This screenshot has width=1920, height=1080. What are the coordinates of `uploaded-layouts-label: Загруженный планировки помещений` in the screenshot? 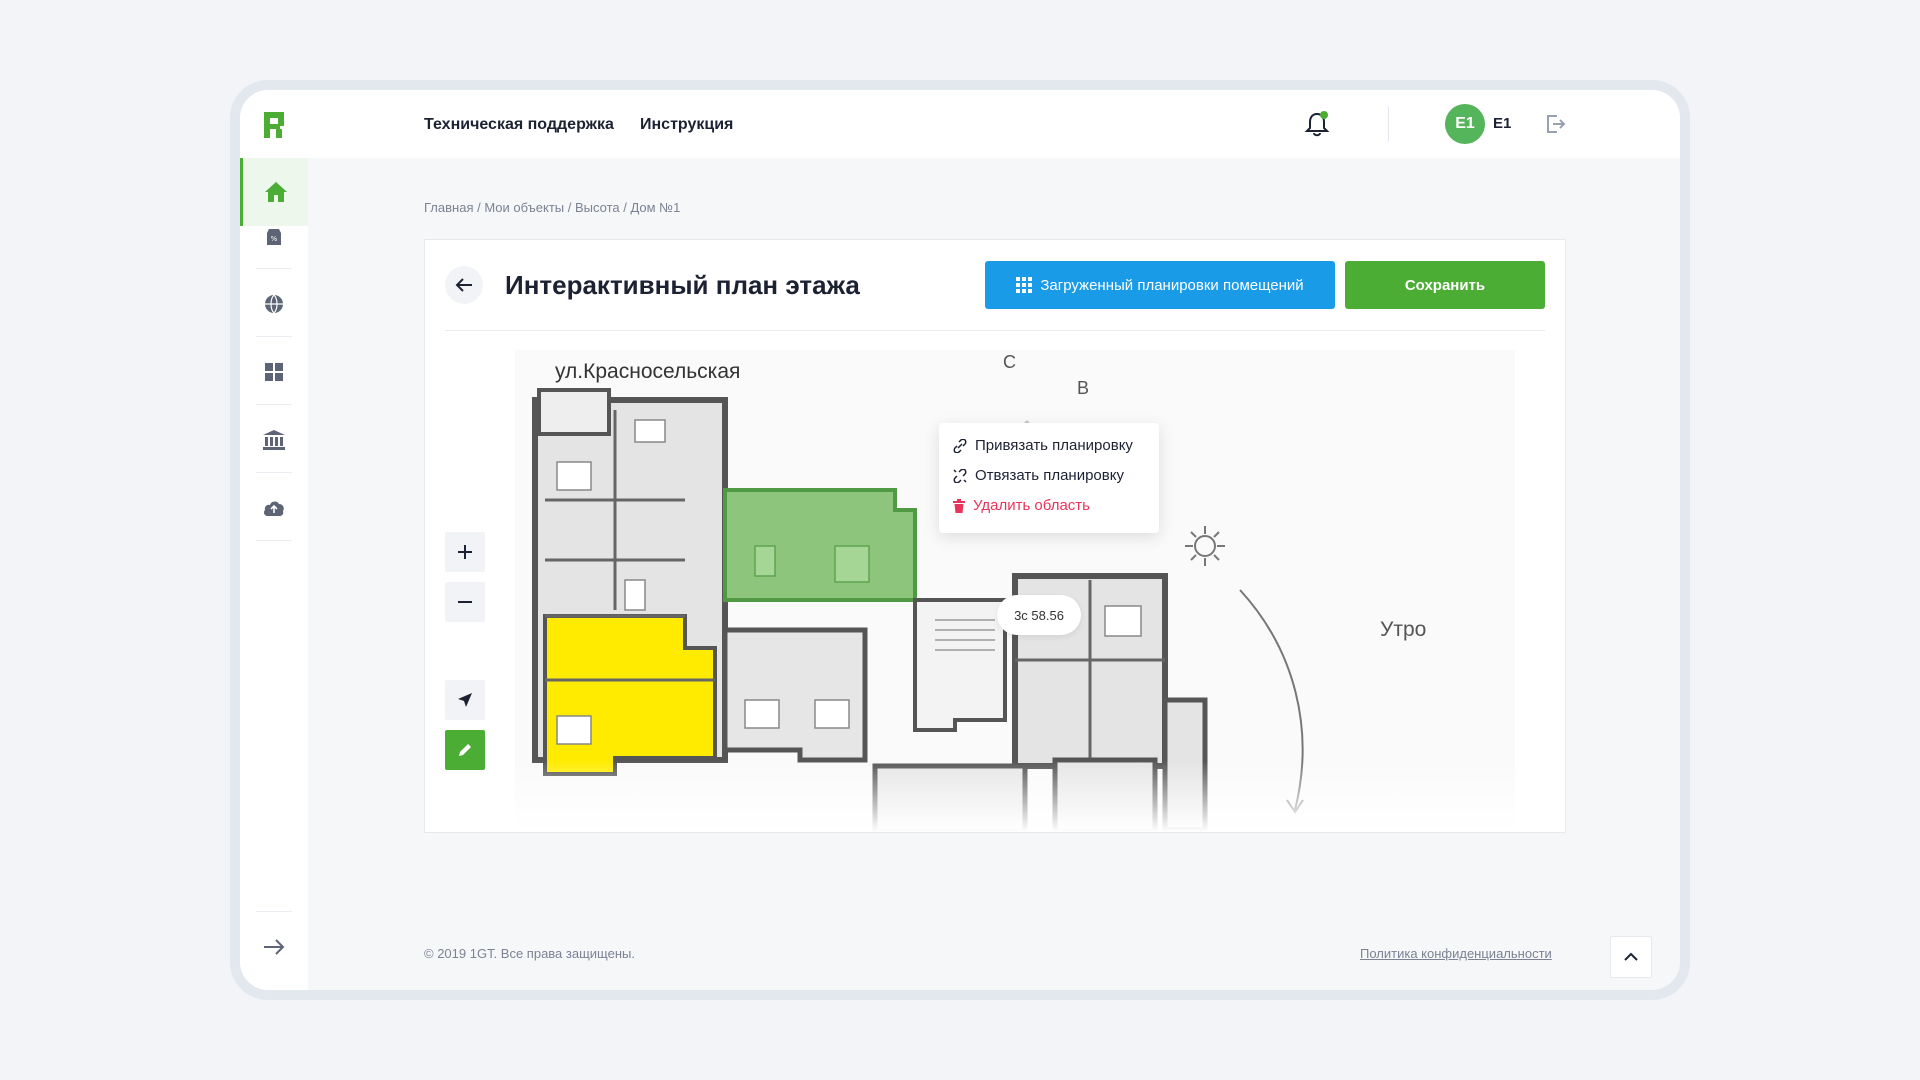 It's located at (1172, 285).